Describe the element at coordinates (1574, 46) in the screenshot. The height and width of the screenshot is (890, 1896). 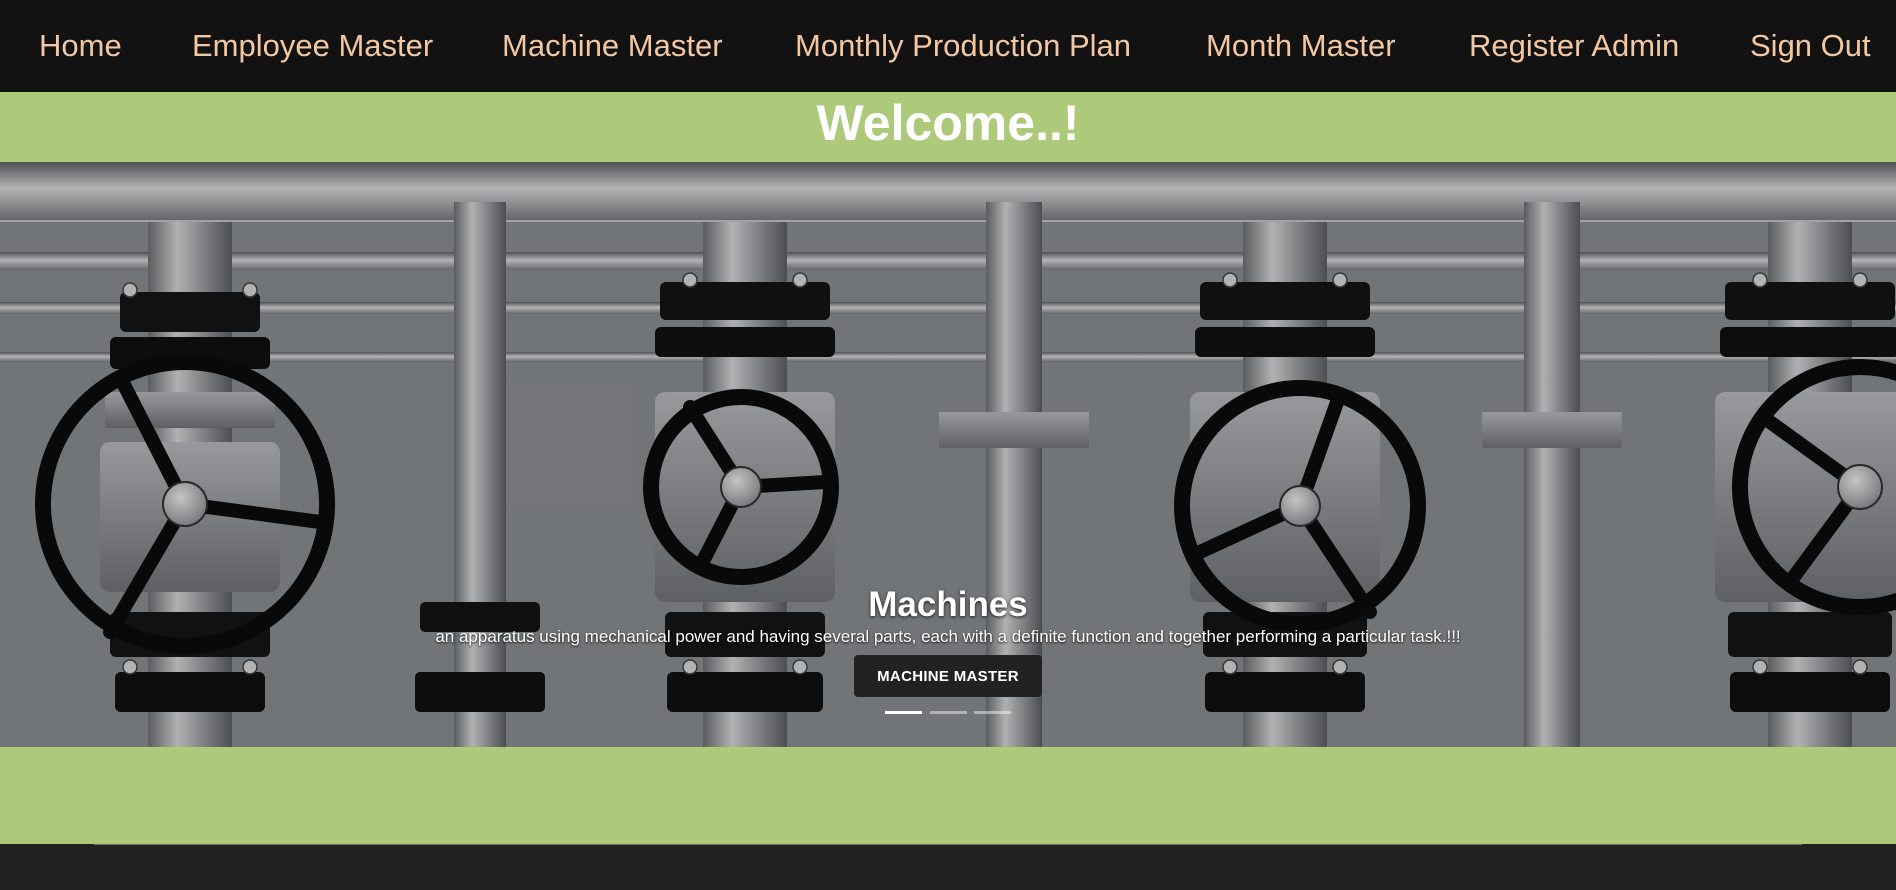
I see `nav-register-admin-link: Register Admin` at that location.